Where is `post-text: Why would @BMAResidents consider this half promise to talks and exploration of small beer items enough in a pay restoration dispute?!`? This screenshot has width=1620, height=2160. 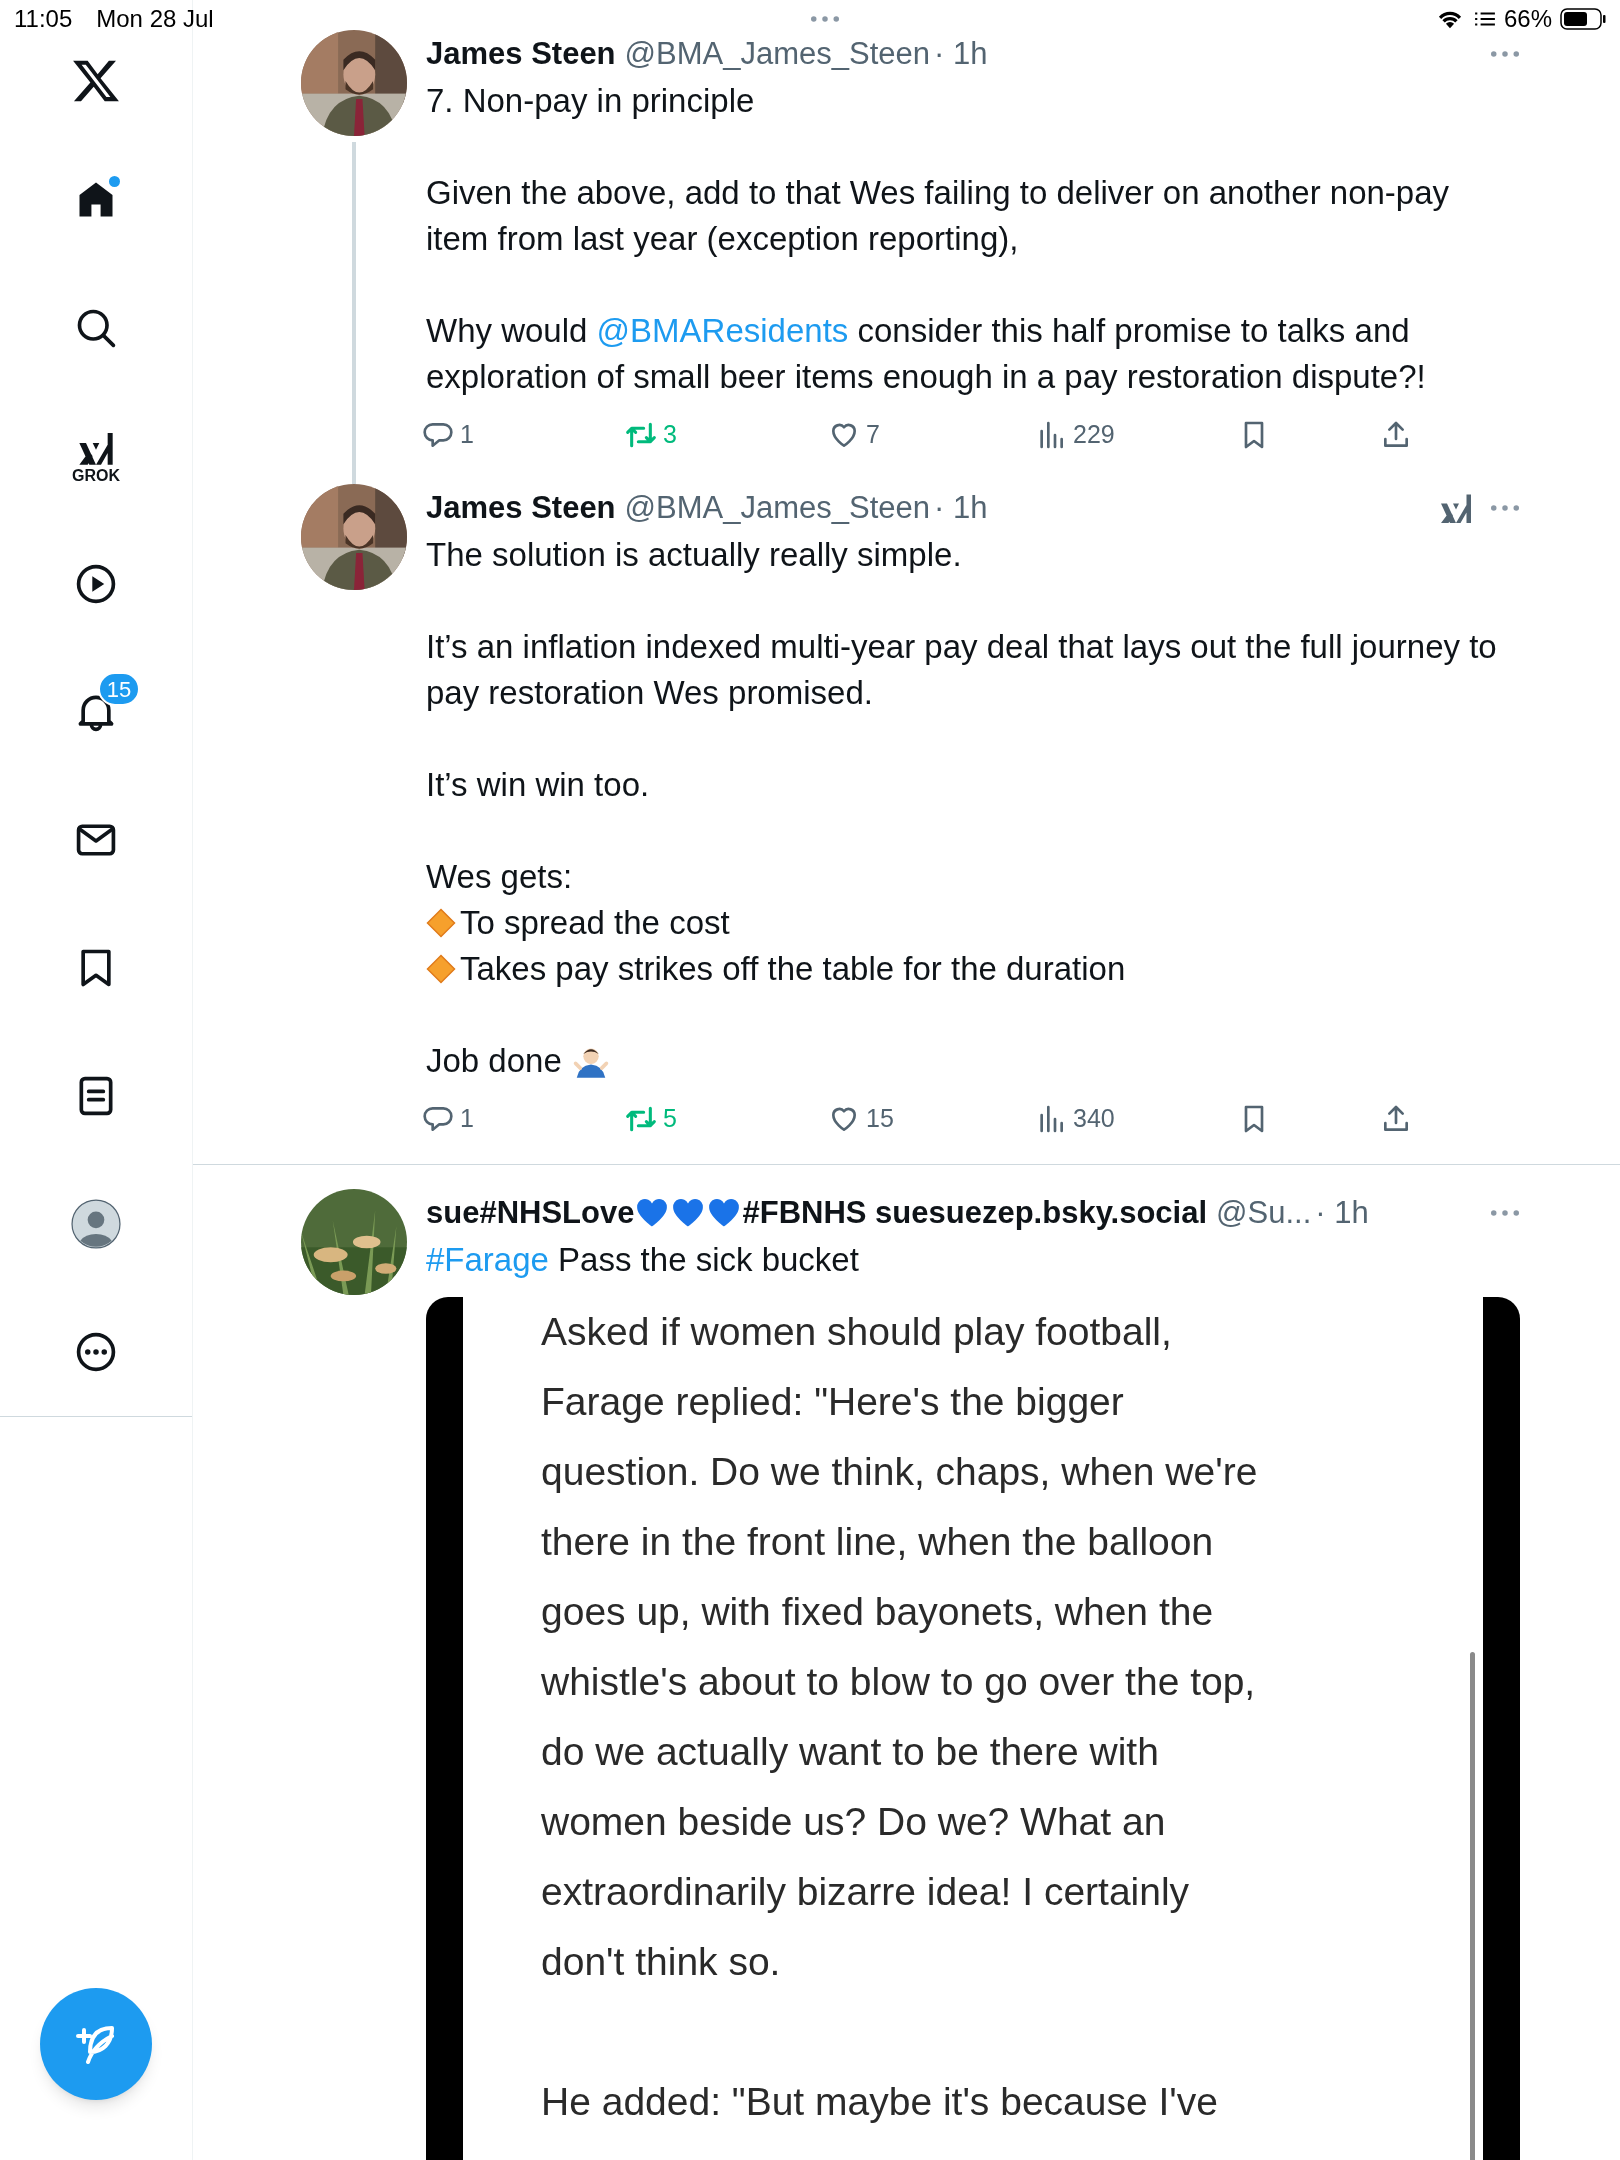
post-text: Why would @BMAResidents consider this half promise to talks and exploration of small beer items enough in a pay restoration dispute?! is located at coordinates (926, 354).